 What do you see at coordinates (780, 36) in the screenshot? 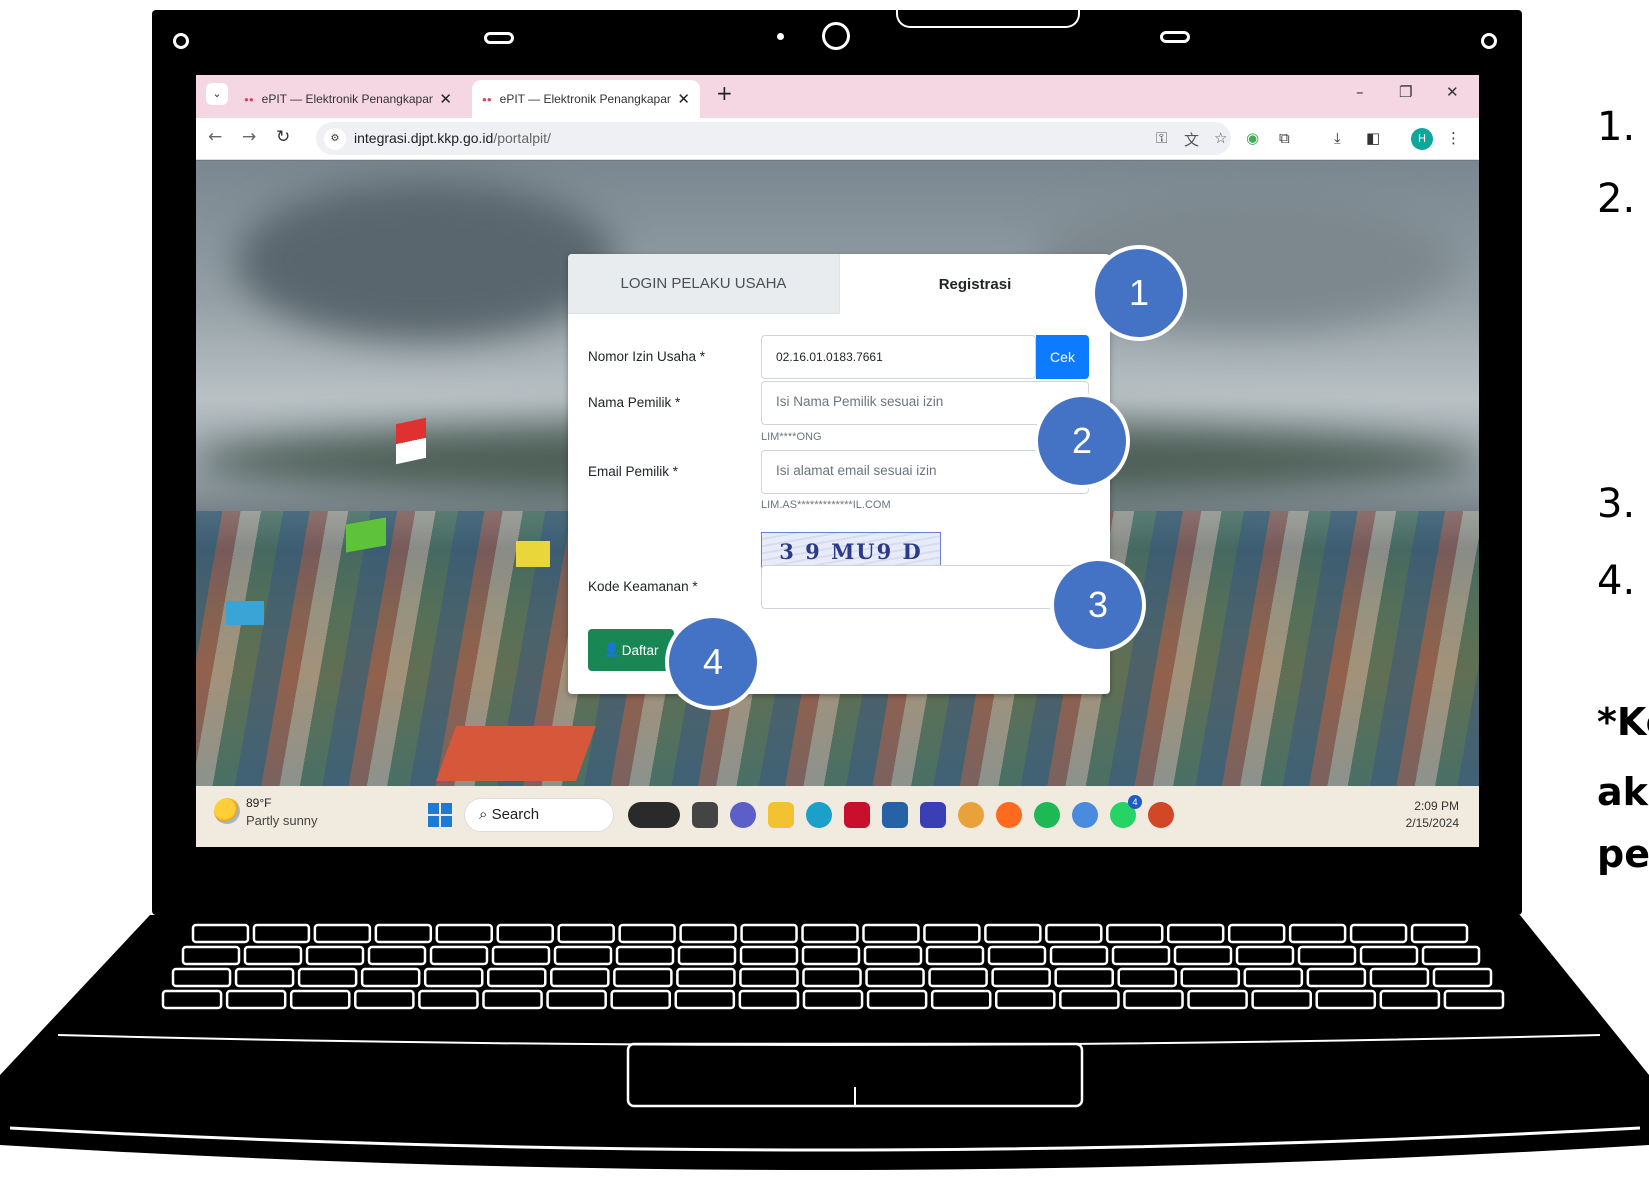
I see `sensor-dot` at bounding box center [780, 36].